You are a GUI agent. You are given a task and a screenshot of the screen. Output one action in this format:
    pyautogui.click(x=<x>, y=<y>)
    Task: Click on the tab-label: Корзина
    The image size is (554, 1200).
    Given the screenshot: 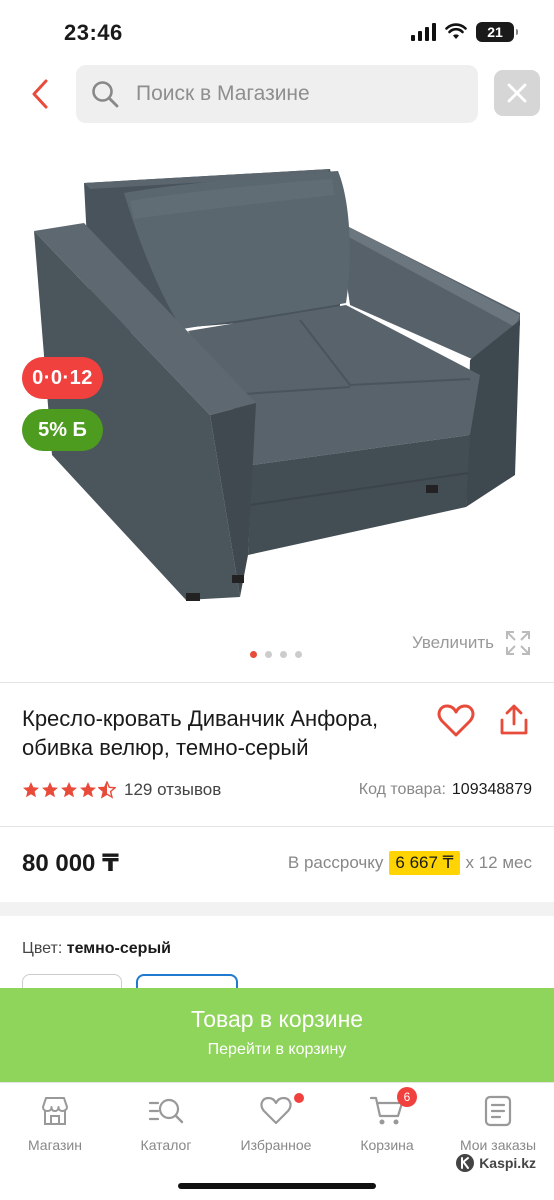 What is the action you would take?
    pyautogui.click(x=387, y=1145)
    